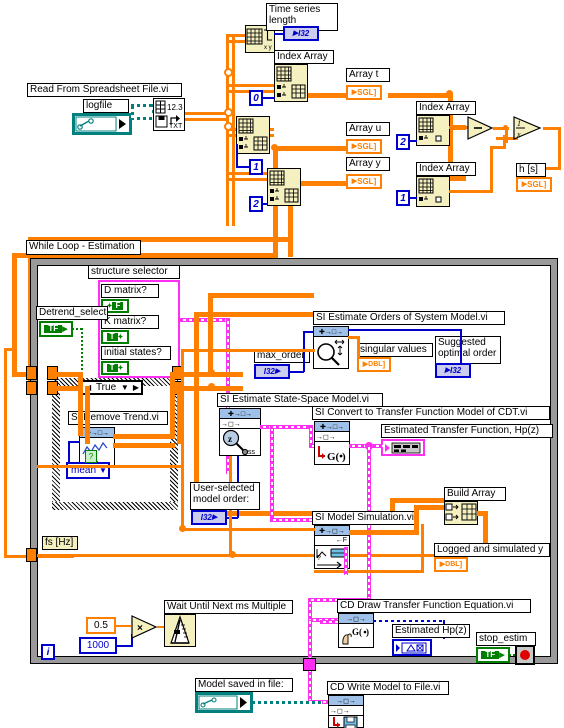 Image resolution: width=564 pixels, height=728 pixels. What do you see at coordinates (228, 607) in the screenshot?
I see `label-wait-until-next-ms: Wait Until Next ms Multiple` at bounding box center [228, 607].